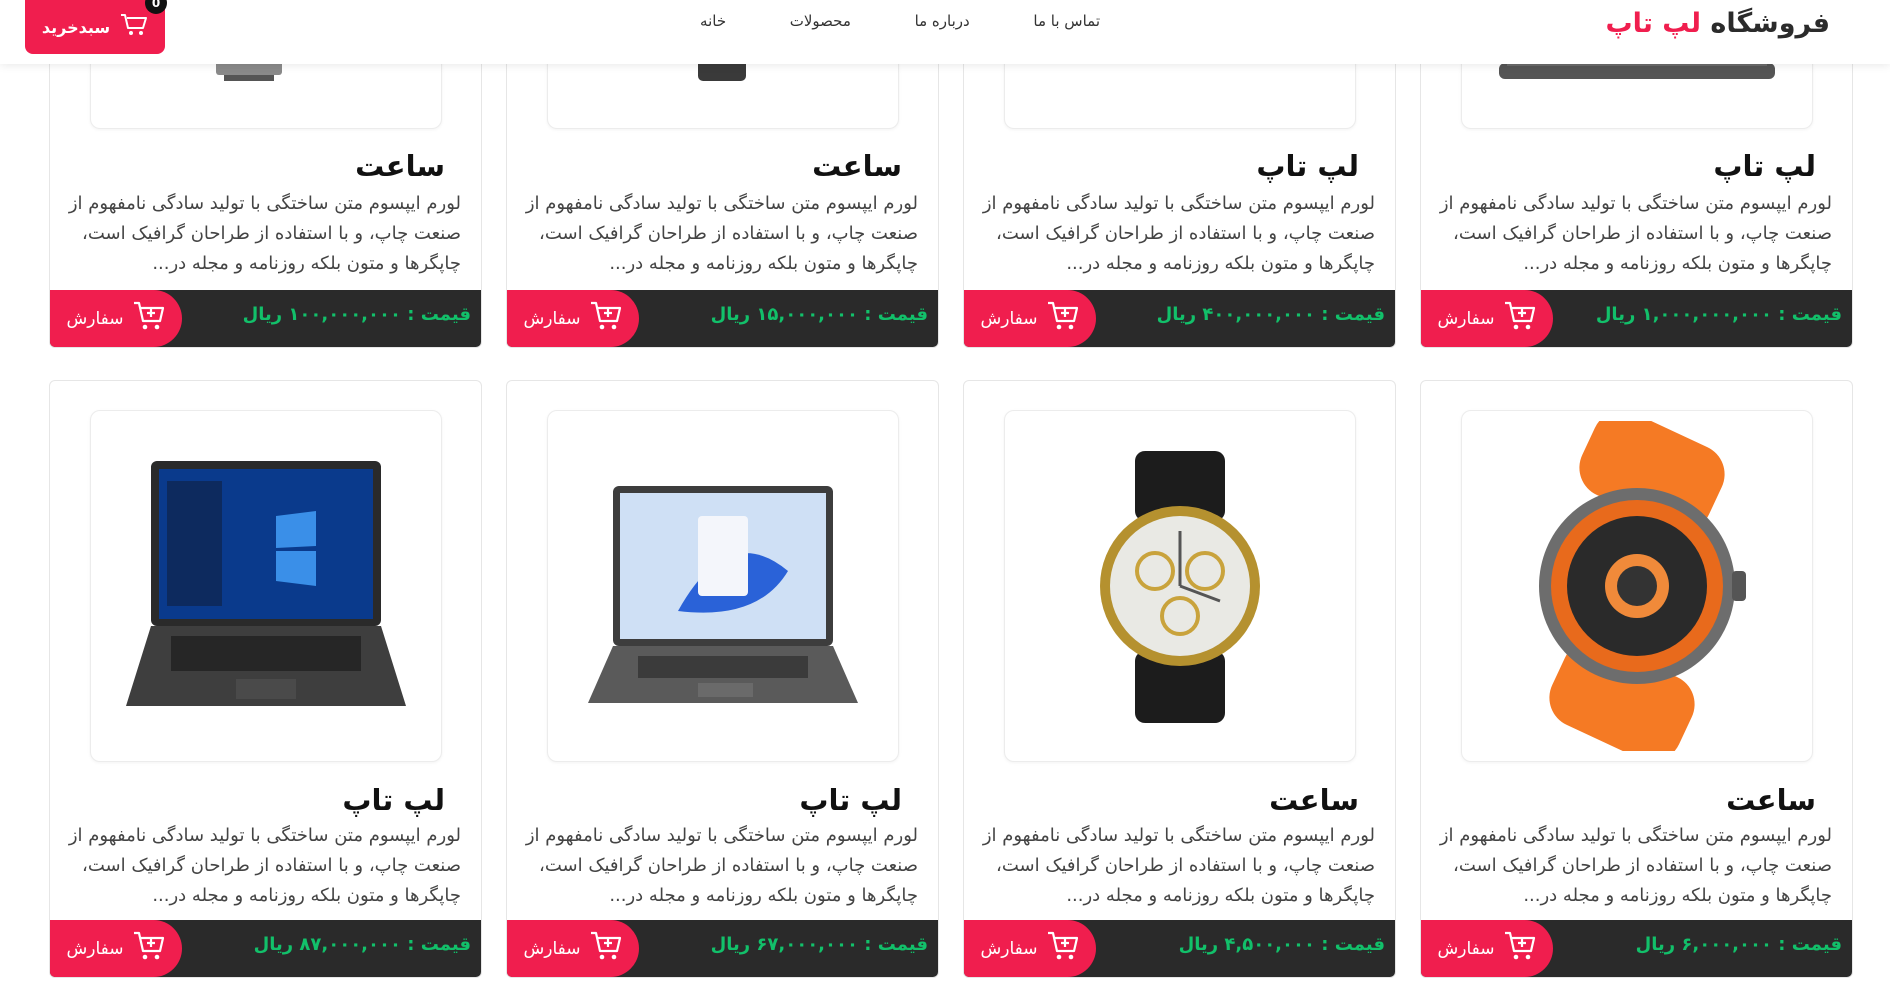  I want to click on price-bar: قیمت : ۴,۵۰۰,۰۰۰ ریال سفارش, so click(1179, 948).